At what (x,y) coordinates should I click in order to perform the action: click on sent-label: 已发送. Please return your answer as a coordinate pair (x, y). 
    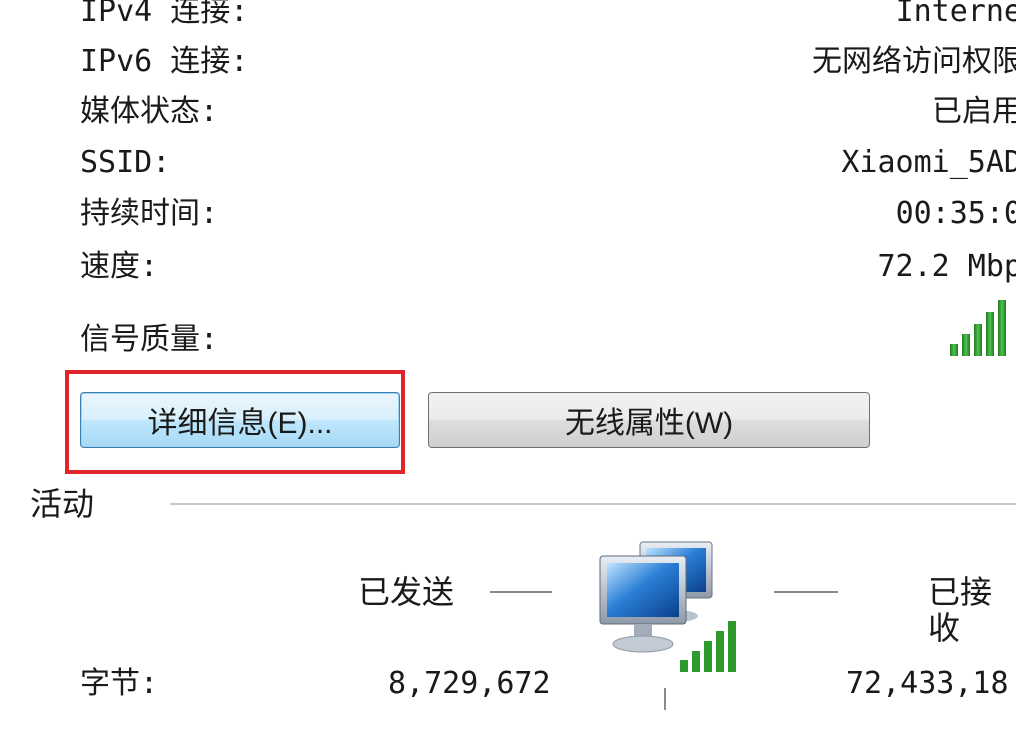
    Looking at the image, I should click on (406, 592).